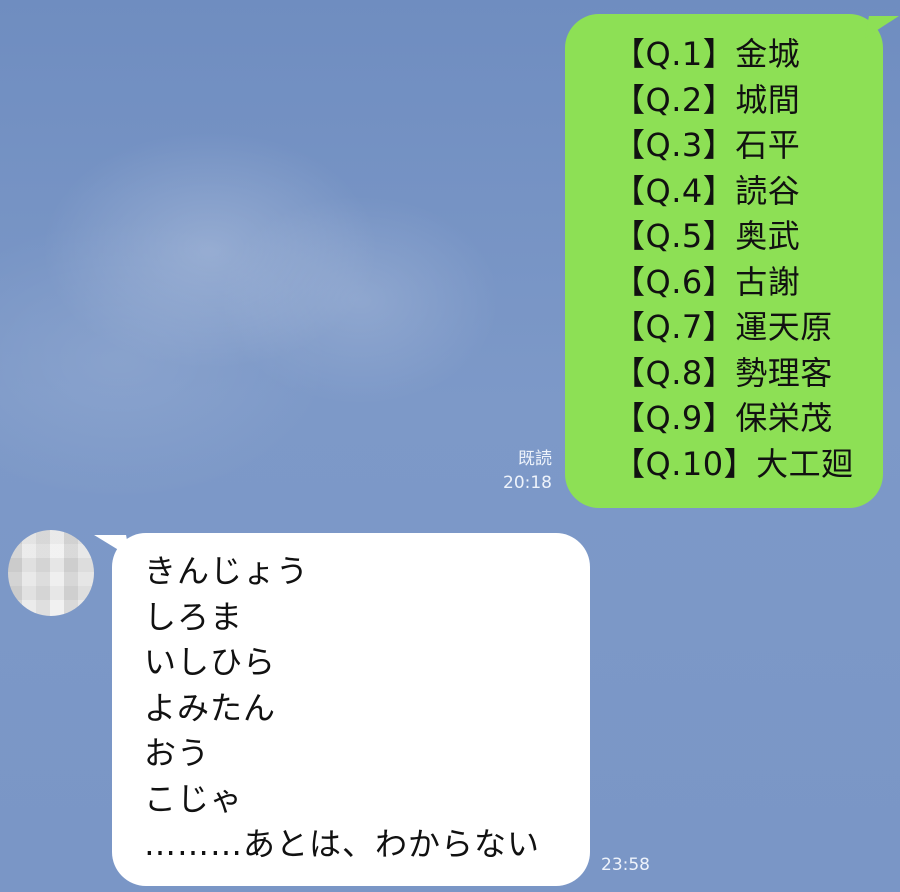 This screenshot has height=892, width=900. I want to click on pixelated-avatar-icon, so click(51, 573).